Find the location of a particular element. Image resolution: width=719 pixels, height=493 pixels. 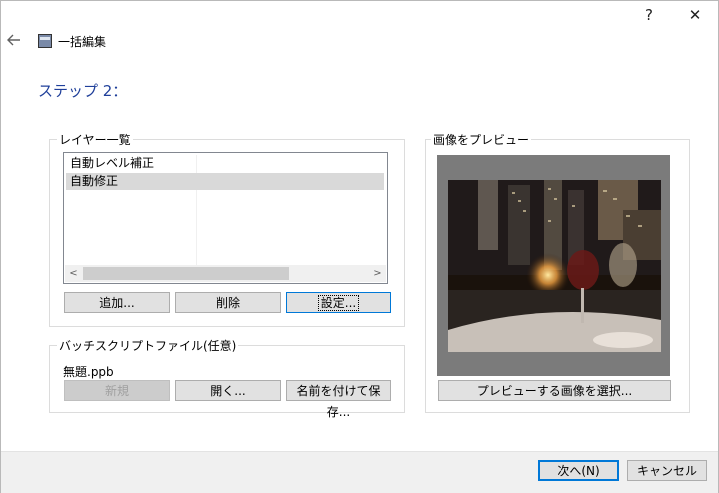

script-filename: 無題.ppb is located at coordinates (88, 372).